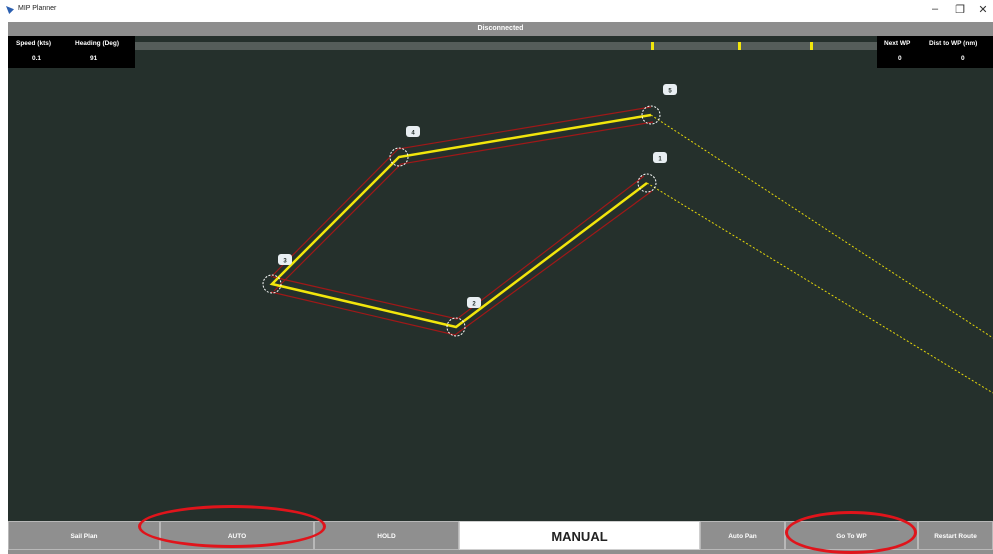 The height and width of the screenshot is (554, 993). What do you see at coordinates (94, 58) in the screenshot?
I see `heading-value: 91` at bounding box center [94, 58].